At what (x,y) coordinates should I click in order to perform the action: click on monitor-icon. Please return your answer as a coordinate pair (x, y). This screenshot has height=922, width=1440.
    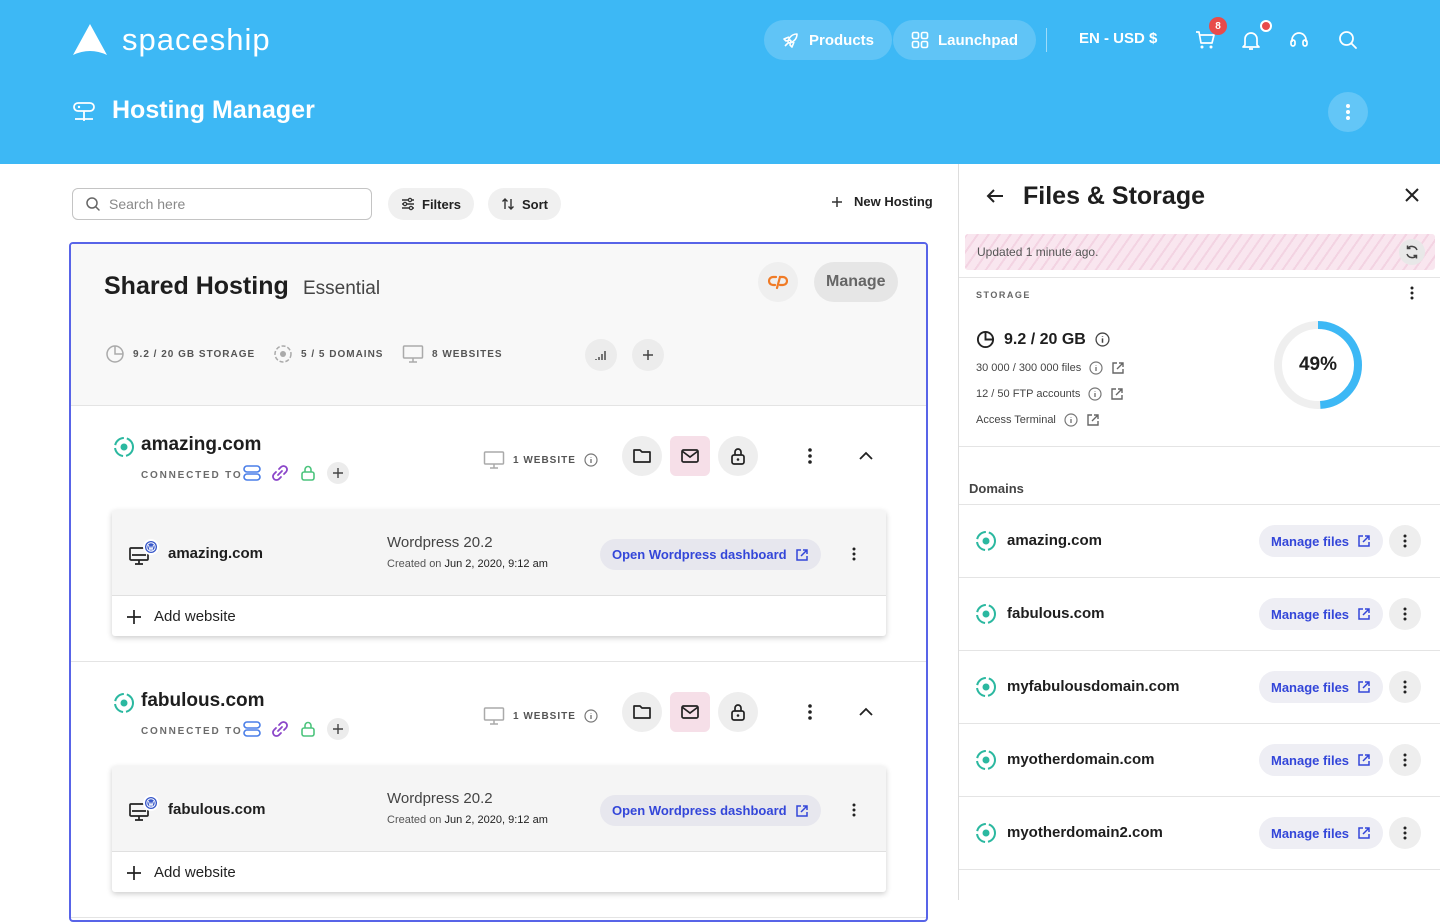
    Looking at the image, I should click on (413, 354).